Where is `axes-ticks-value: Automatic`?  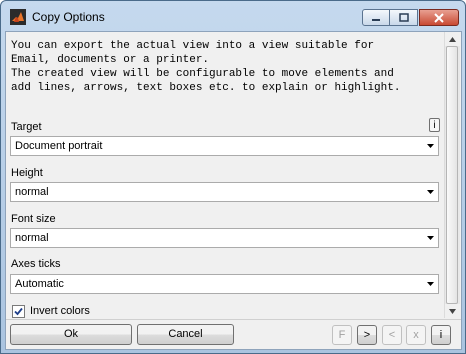
axes-ticks-value: Automatic is located at coordinates (39, 284).